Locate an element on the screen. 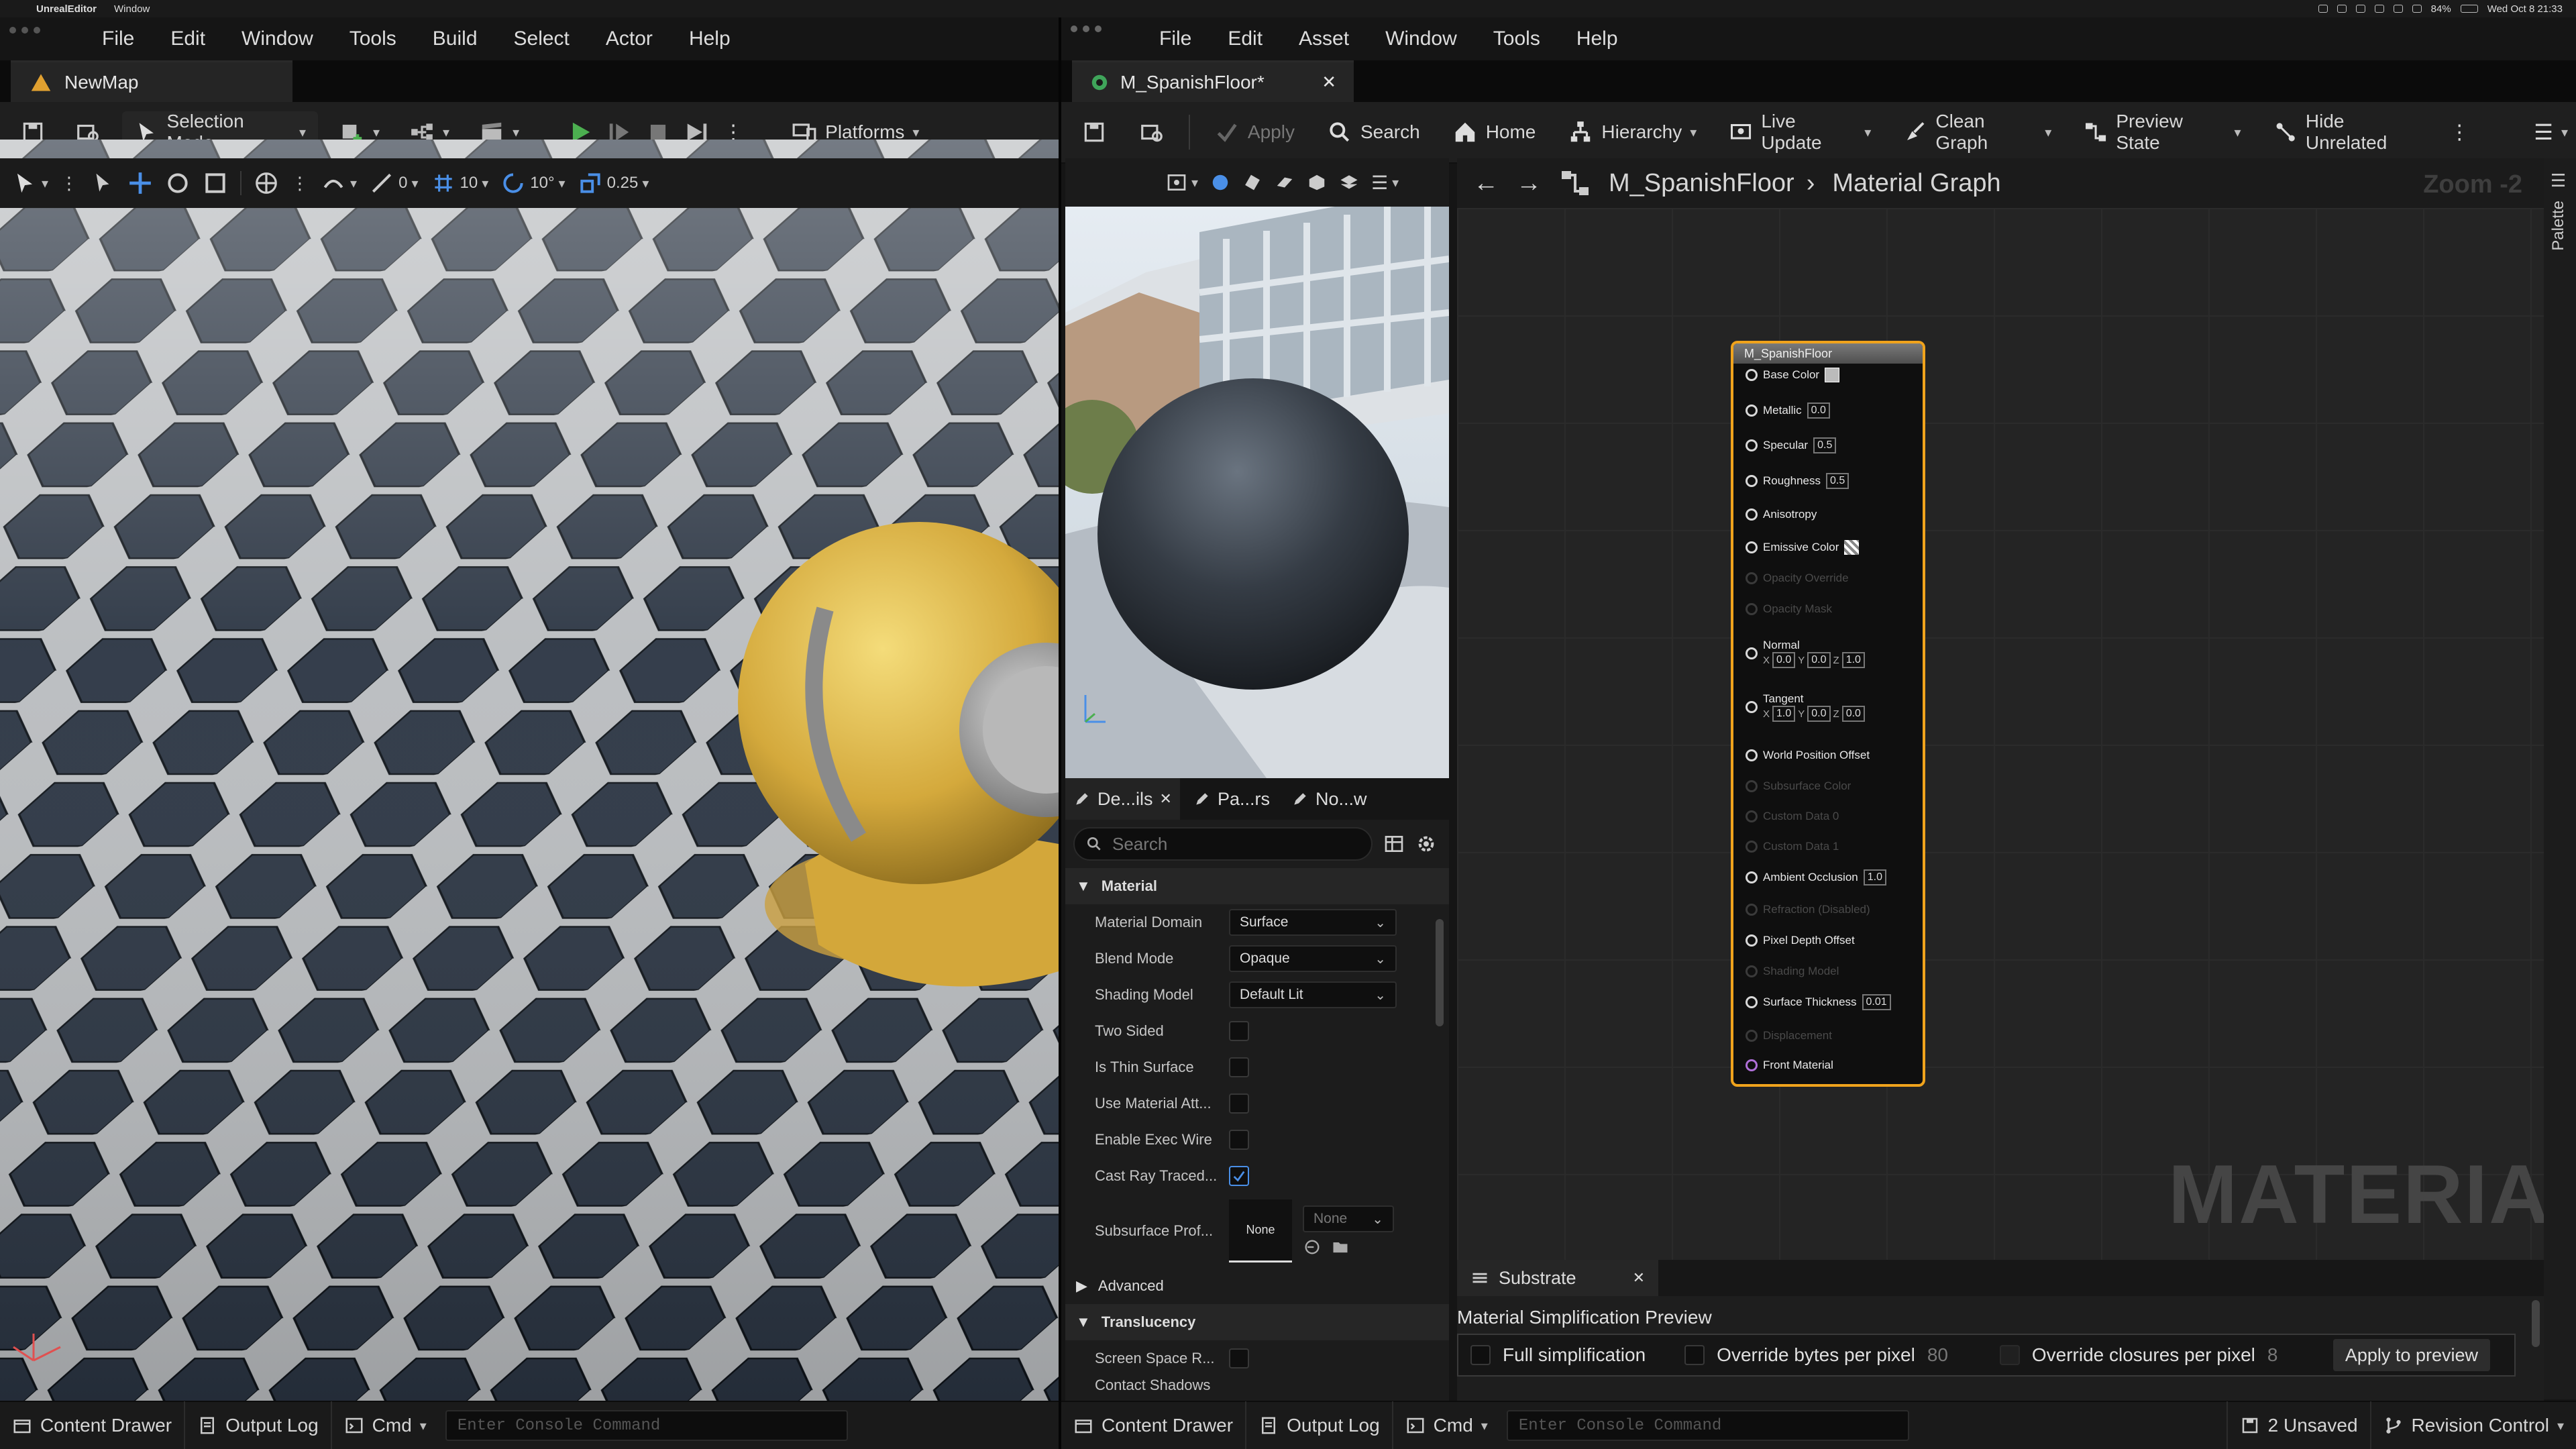 The image size is (2576, 1449). mac-window-menu: Window is located at coordinates (132, 9).